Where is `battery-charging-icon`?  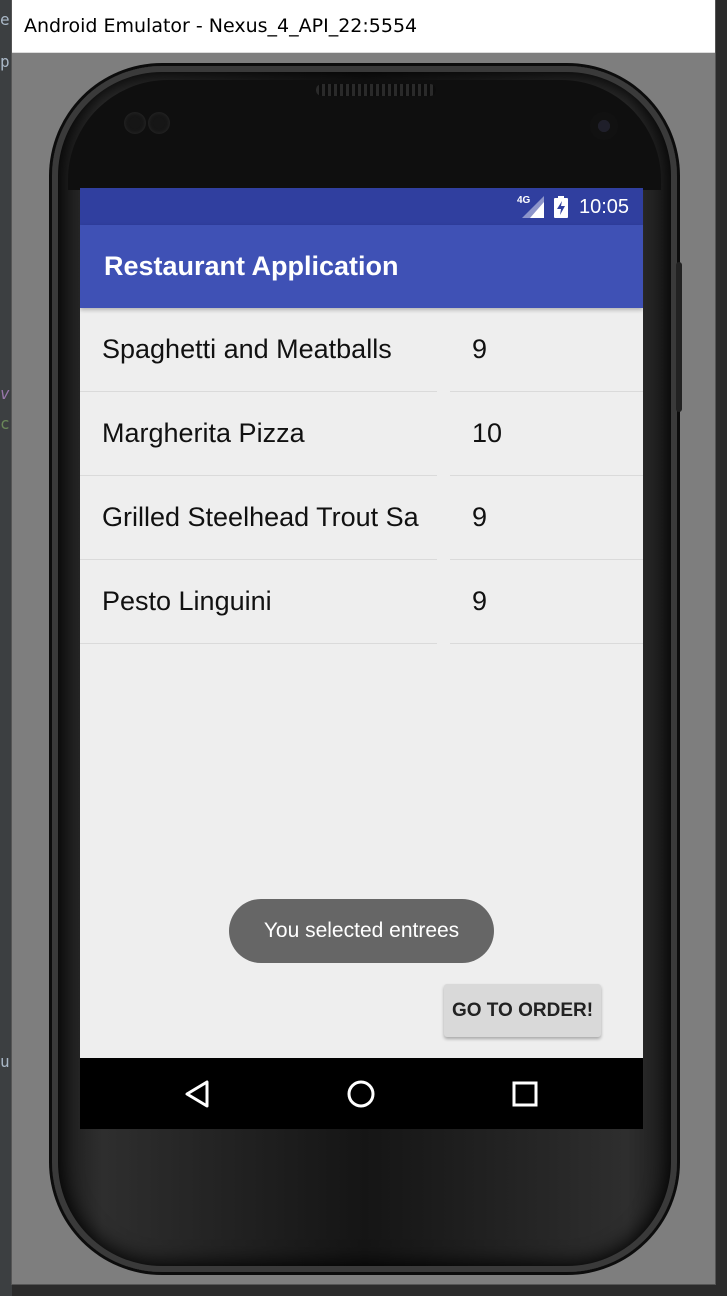 battery-charging-icon is located at coordinates (561, 207).